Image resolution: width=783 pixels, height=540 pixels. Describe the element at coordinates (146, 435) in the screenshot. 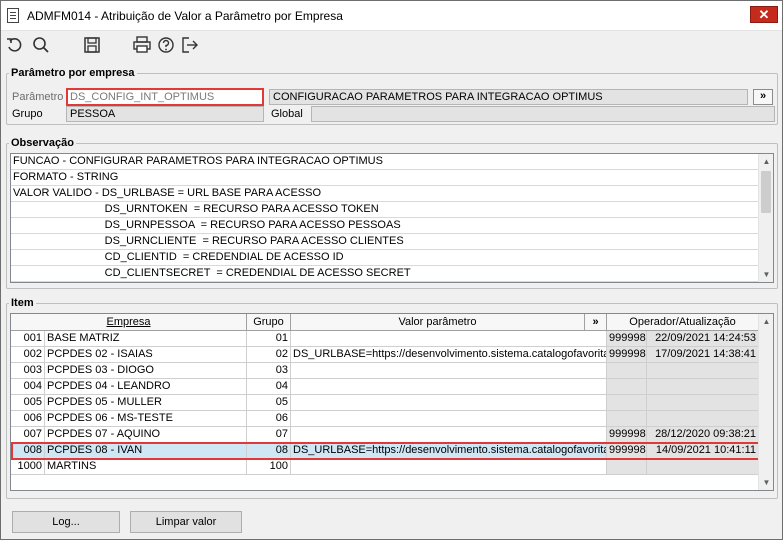

I see `cell-empresa: PCPDES 07 - AQUINO` at that location.